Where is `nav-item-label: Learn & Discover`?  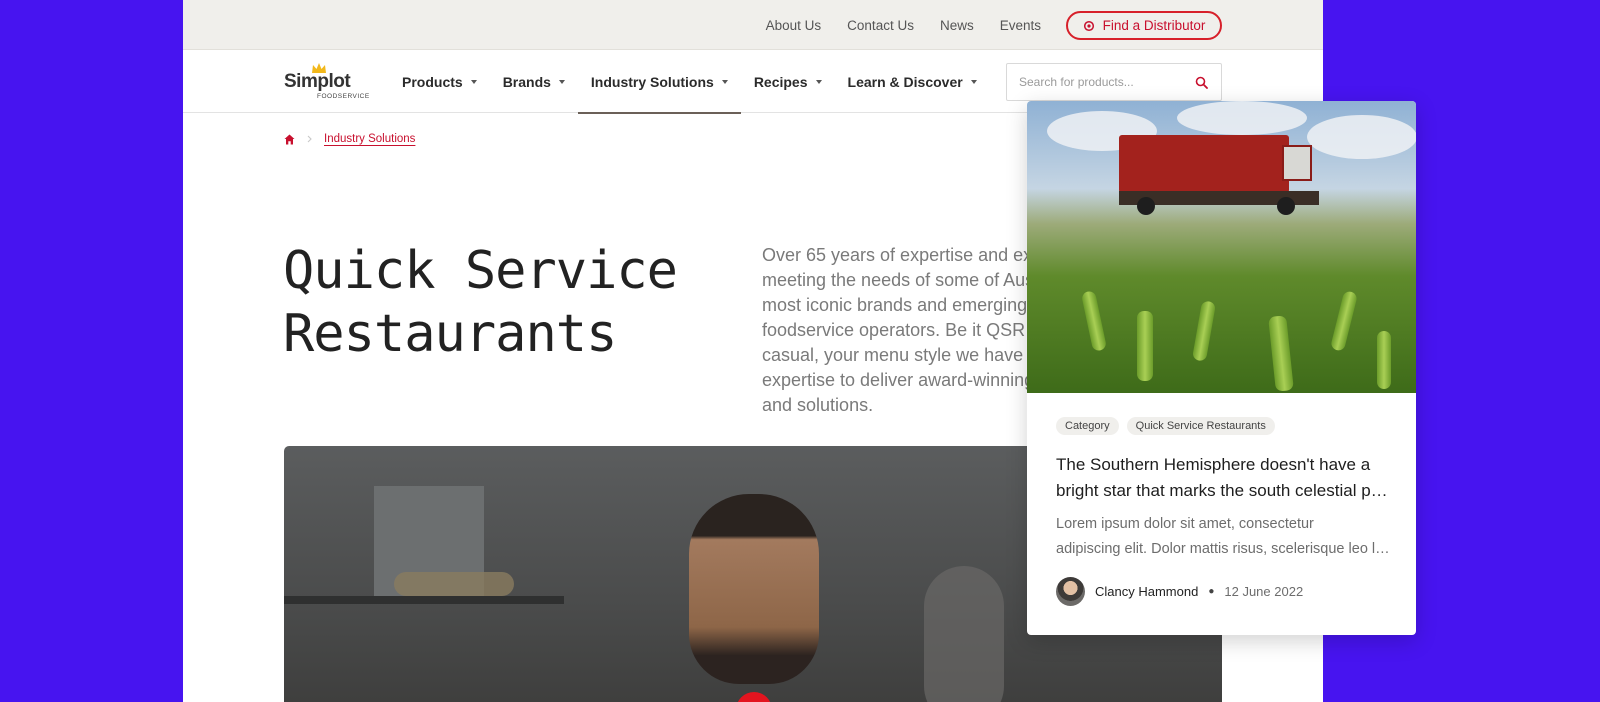 nav-item-label: Learn & Discover is located at coordinates (905, 81).